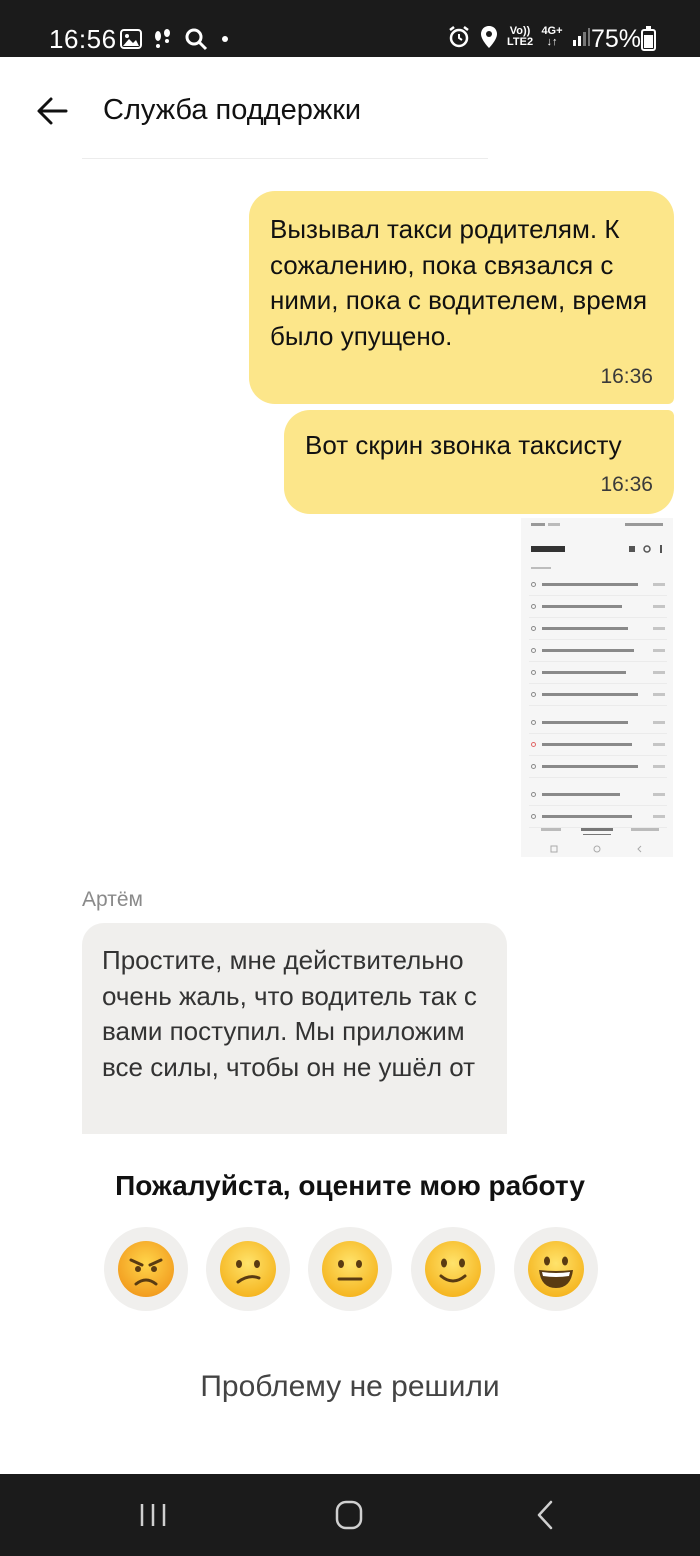 This screenshot has height=1556, width=700. I want to click on rating-title: Пожалуйста, оцените мою работу, so click(350, 1185).